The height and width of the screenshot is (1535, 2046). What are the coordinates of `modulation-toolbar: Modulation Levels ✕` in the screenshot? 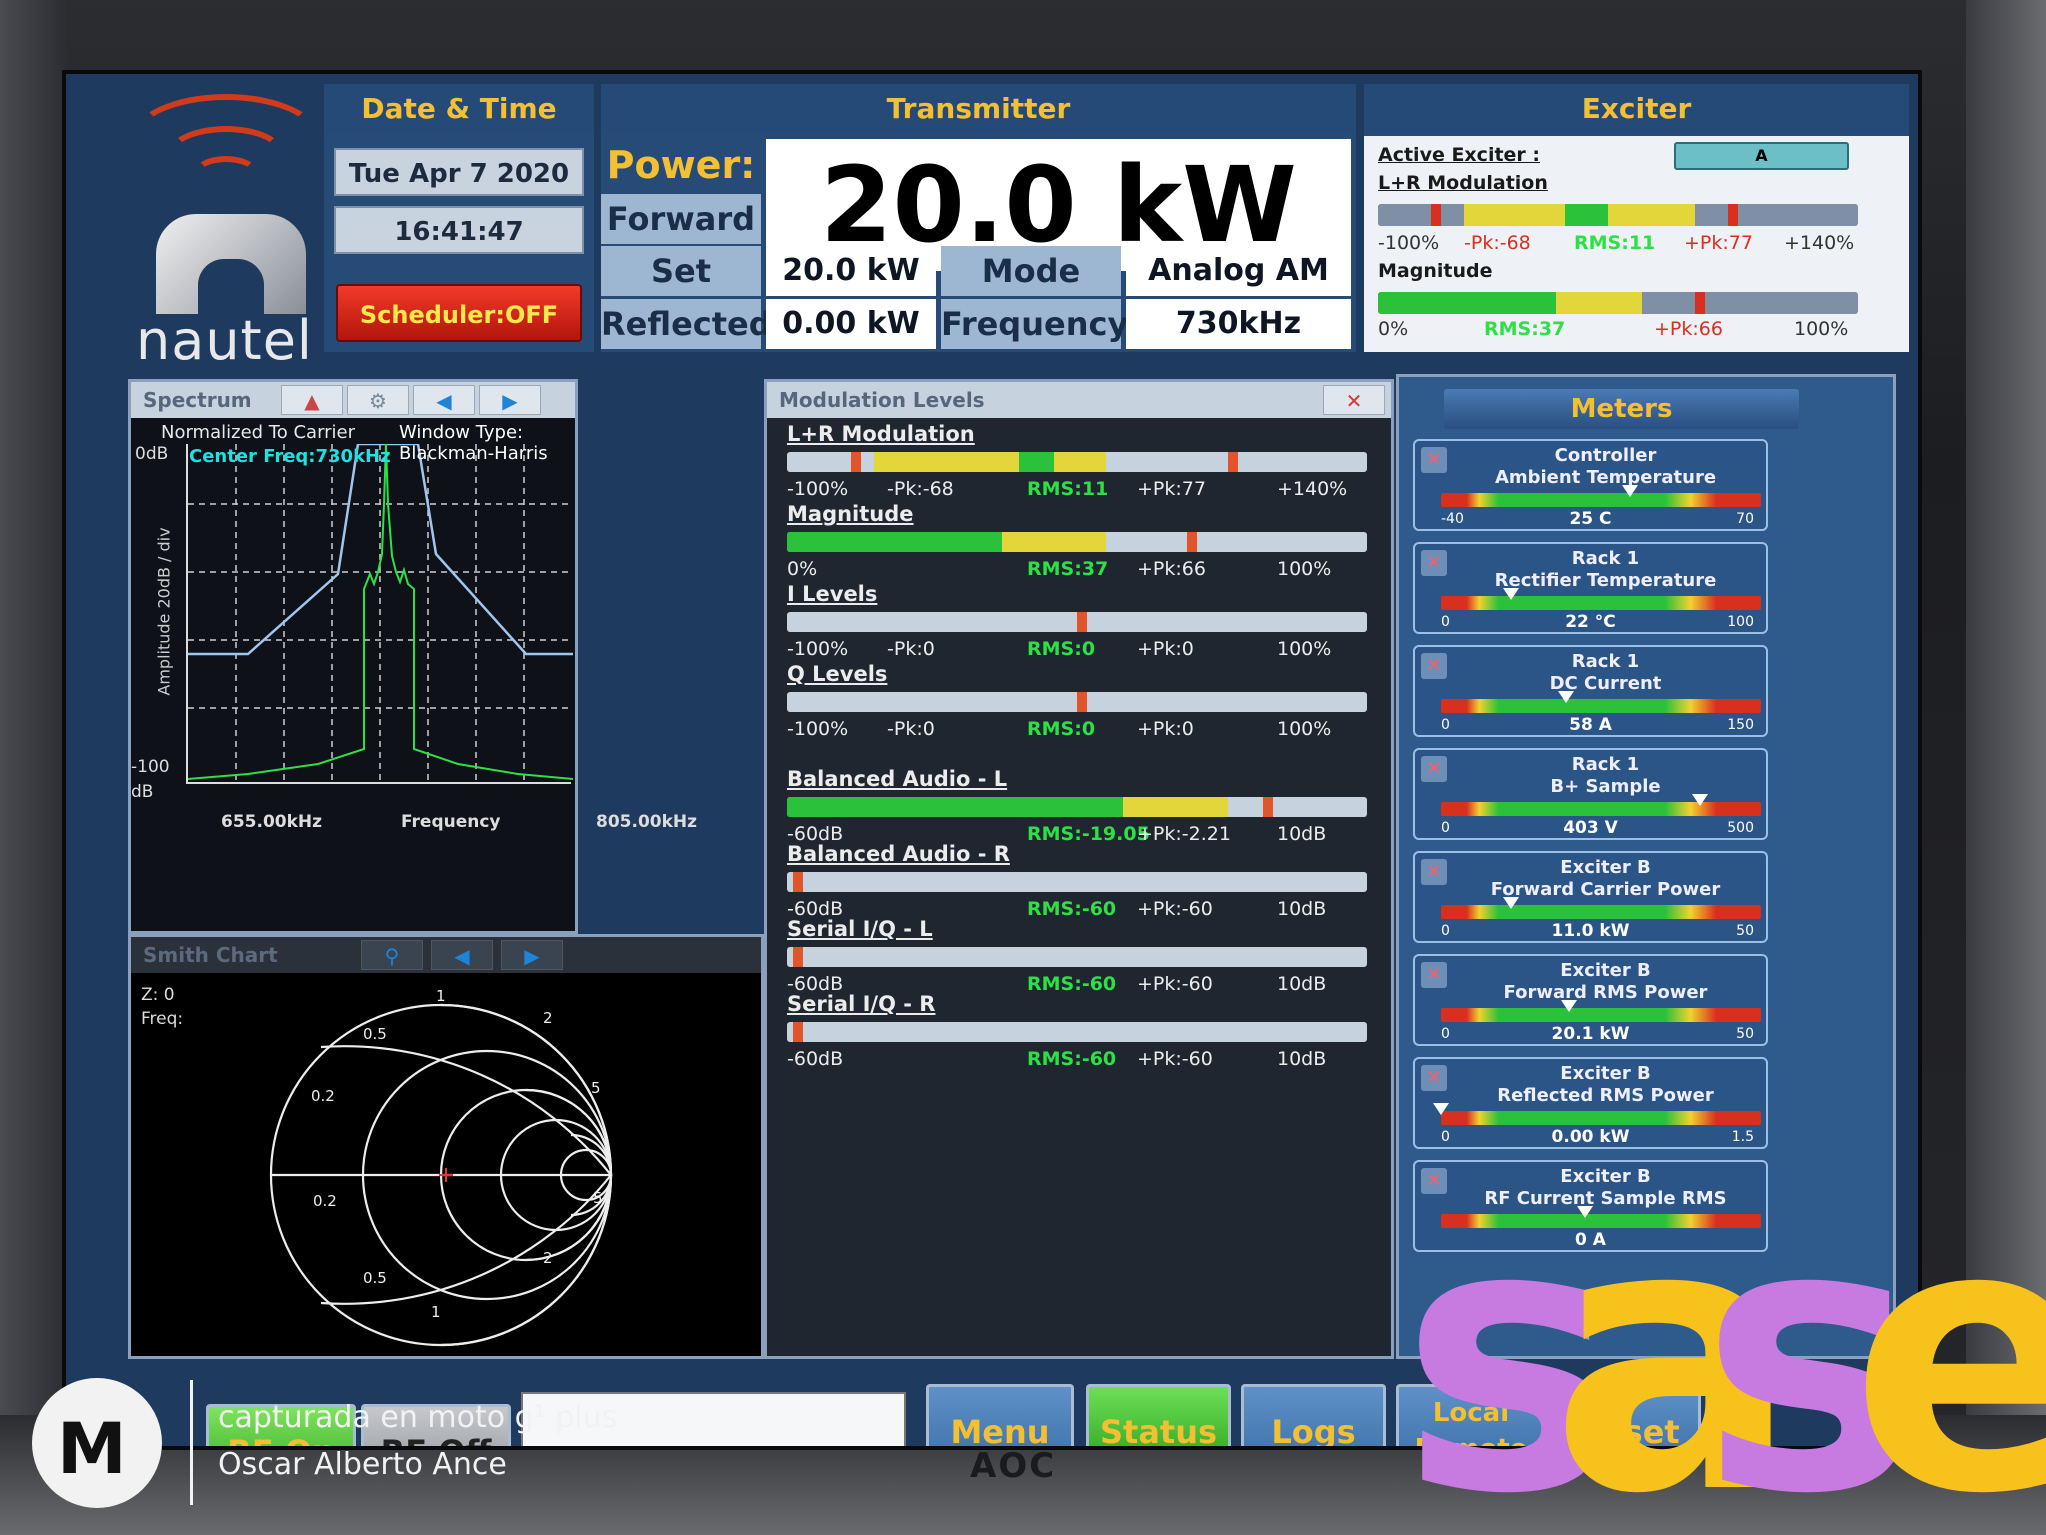 It's located at (1079, 400).